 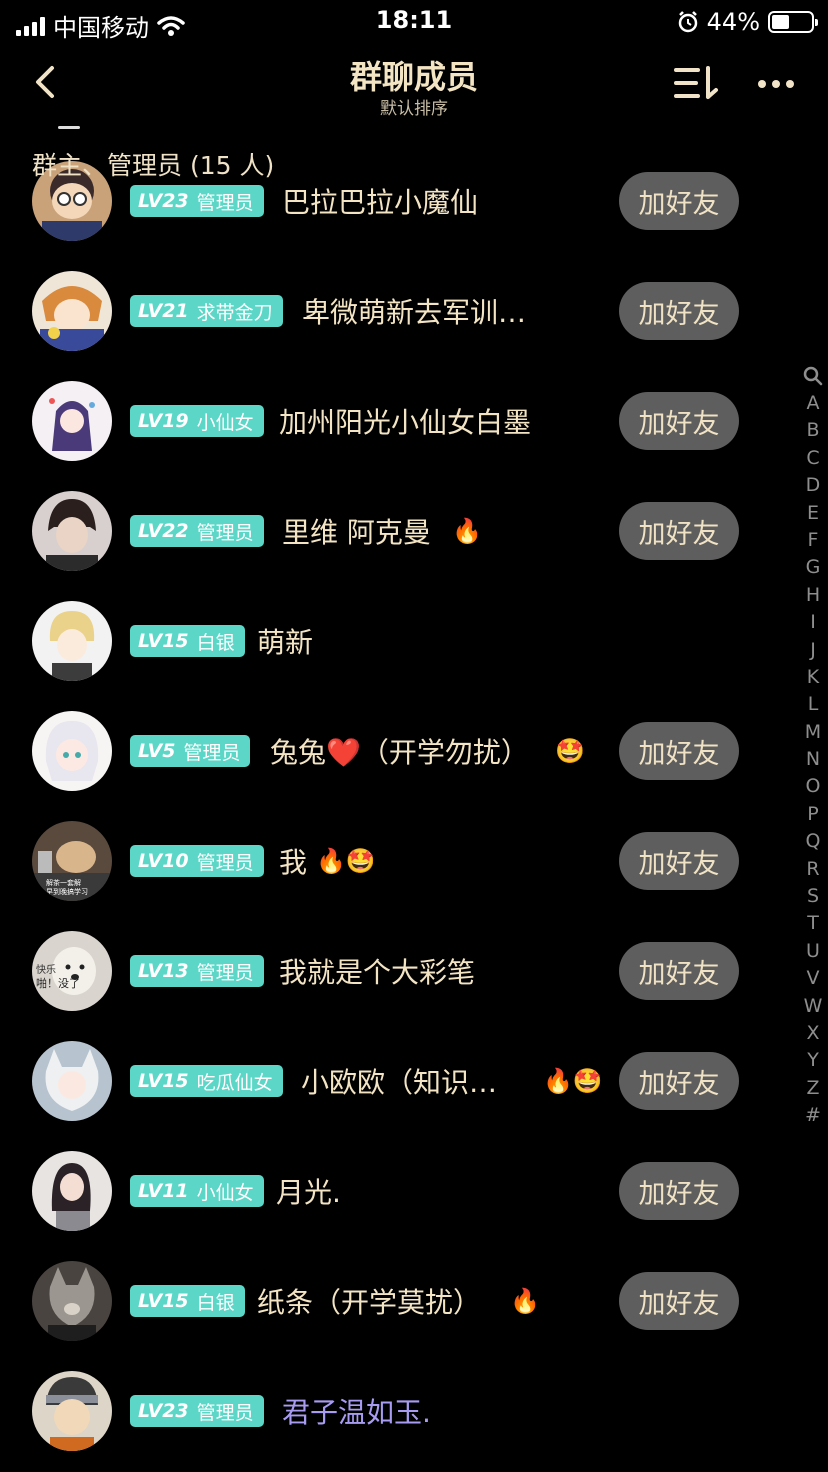 What do you see at coordinates (813, 567) in the screenshot?
I see `index-letter: G` at bounding box center [813, 567].